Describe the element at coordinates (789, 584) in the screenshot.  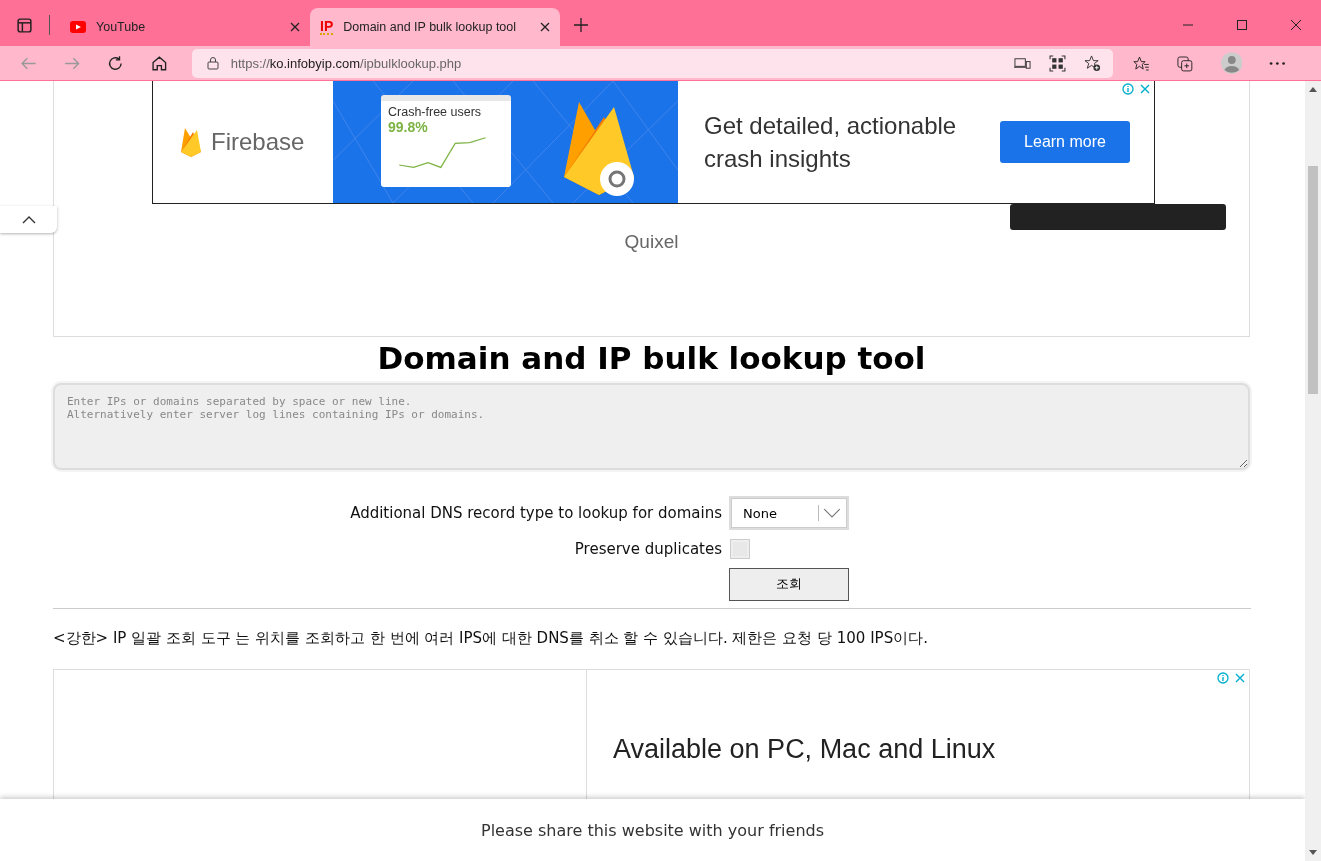
I see `submit-button: 조회` at that location.